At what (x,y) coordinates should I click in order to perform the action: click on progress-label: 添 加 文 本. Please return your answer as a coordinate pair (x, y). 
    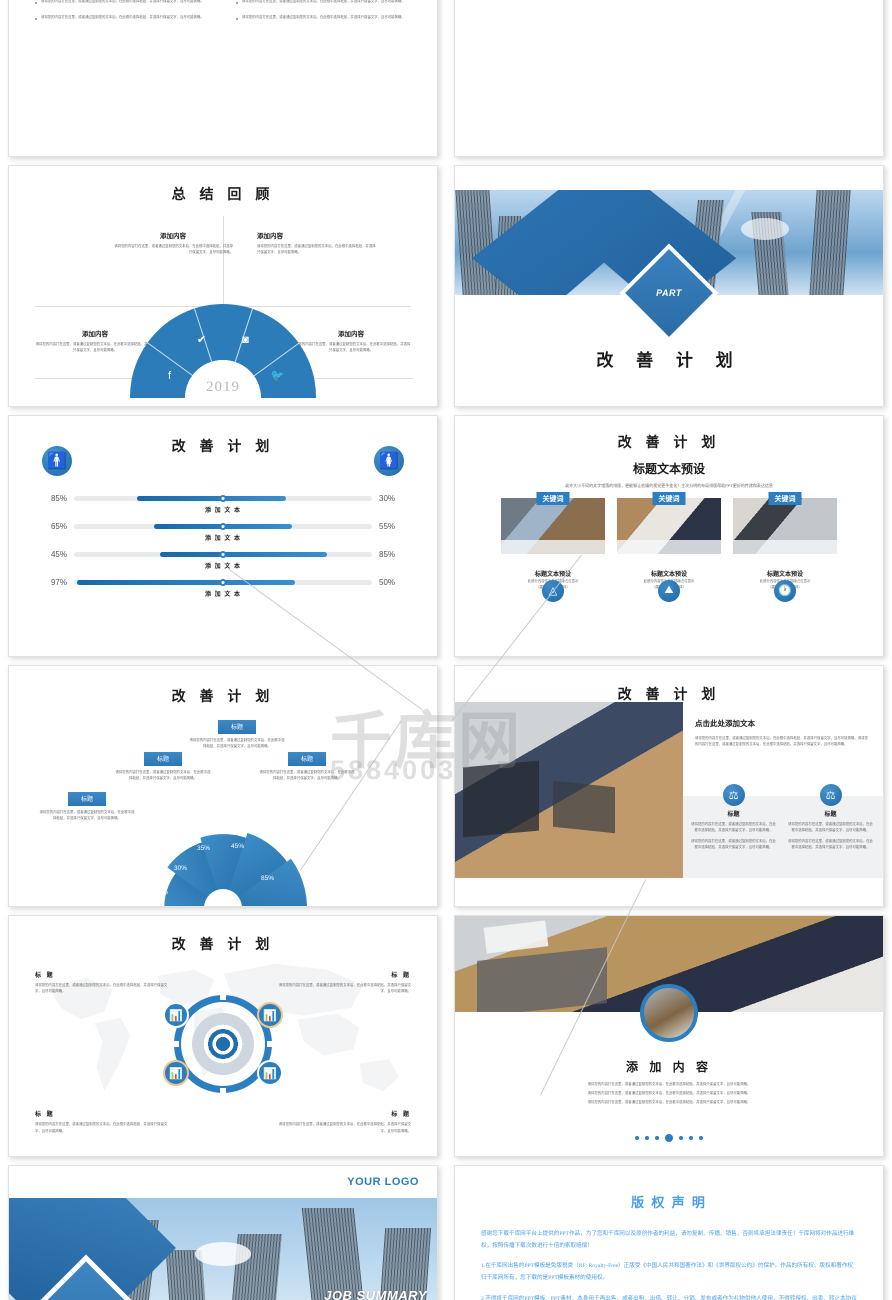
    Looking at the image, I should click on (222, 567).